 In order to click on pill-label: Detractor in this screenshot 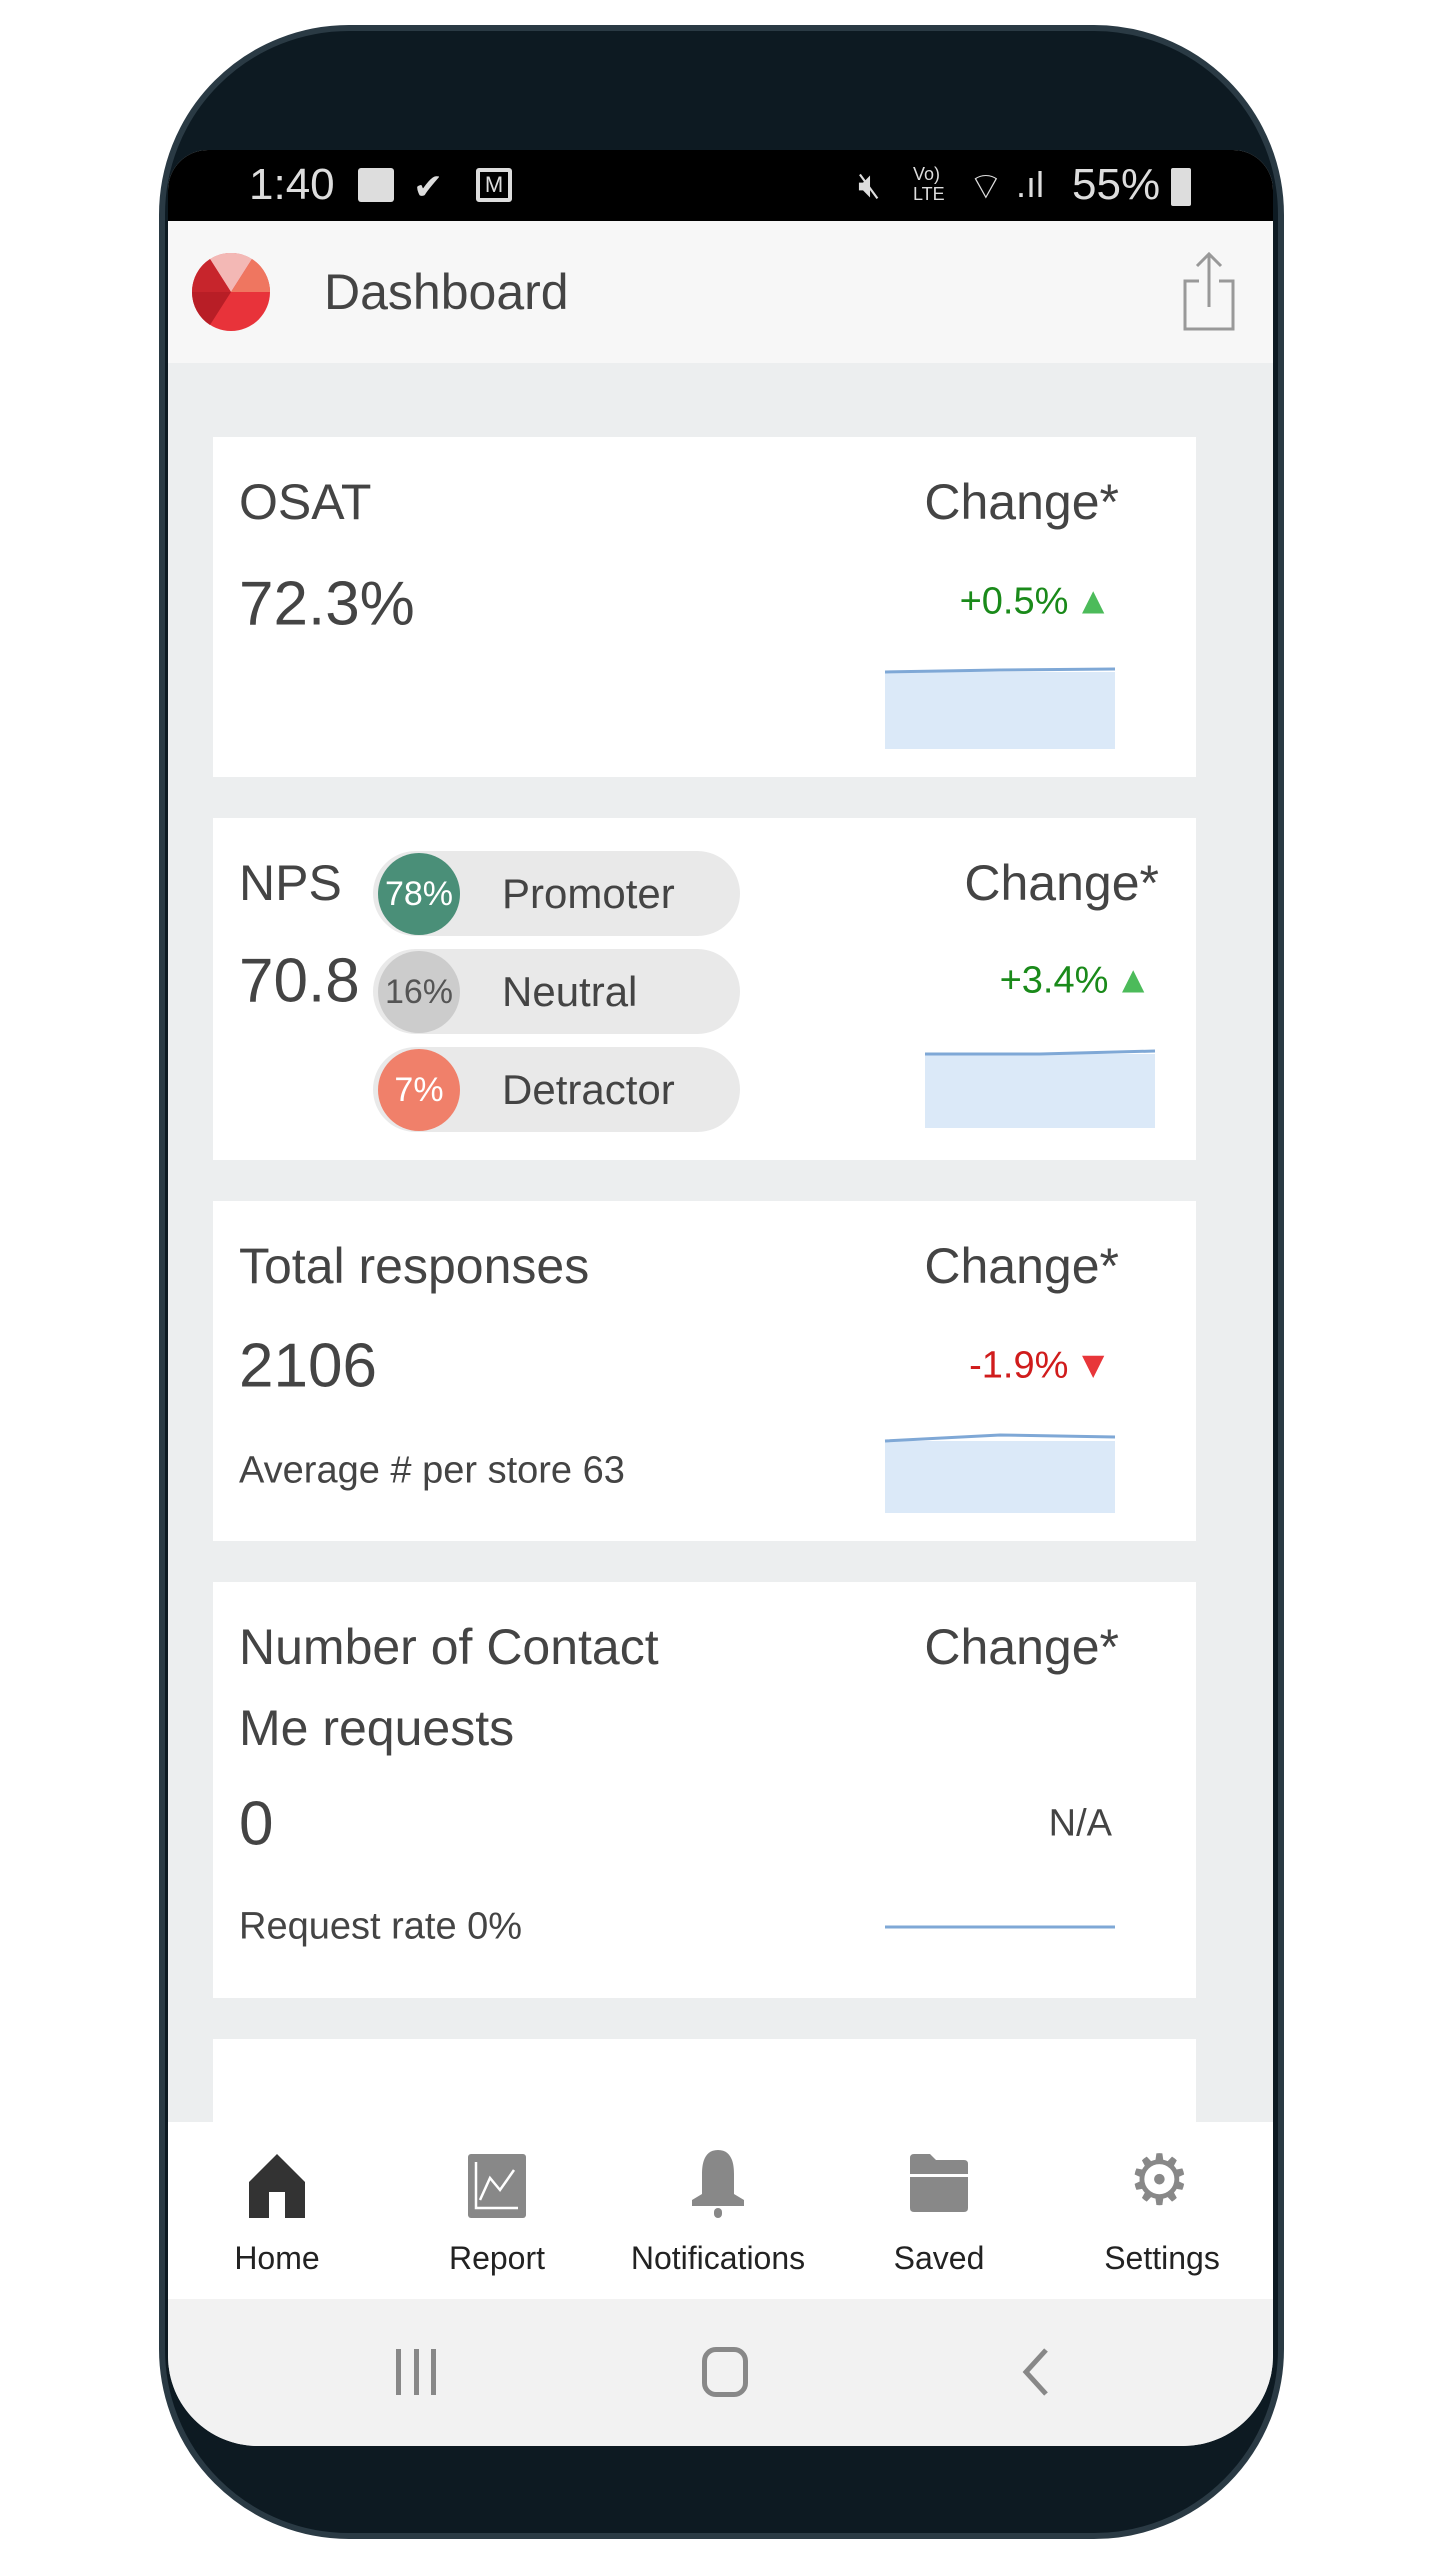, I will do `click(588, 1089)`.